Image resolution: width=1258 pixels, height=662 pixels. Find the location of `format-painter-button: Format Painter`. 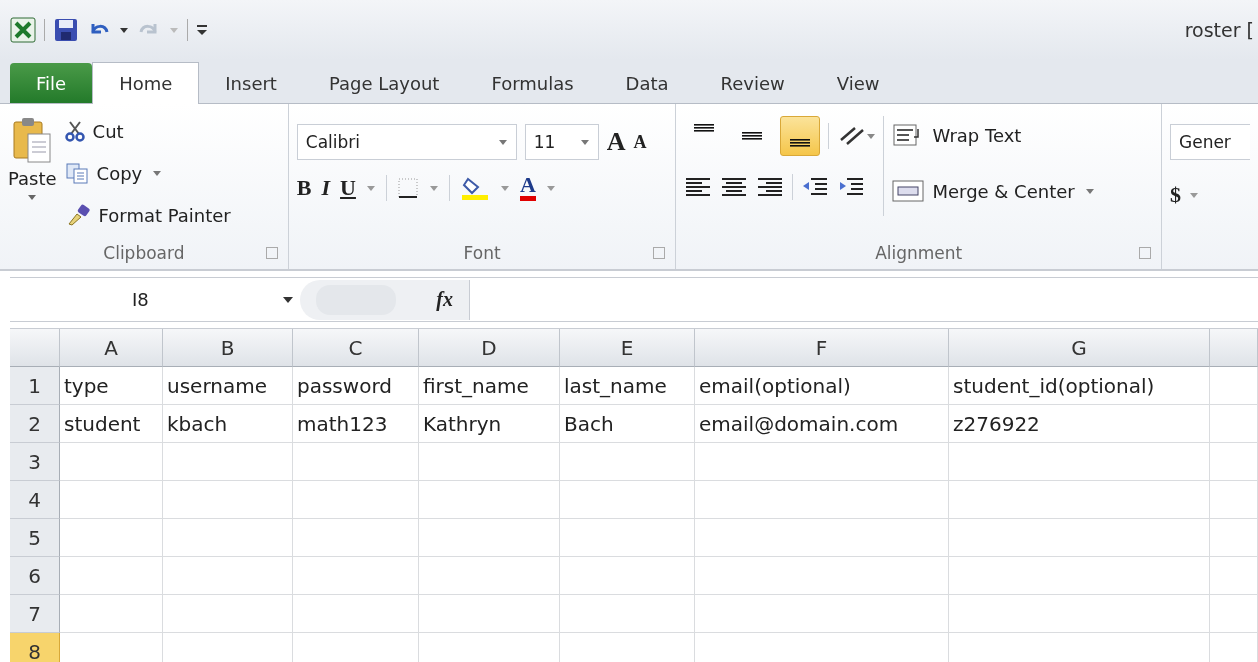

format-painter-button: Format Painter is located at coordinates (147, 215).